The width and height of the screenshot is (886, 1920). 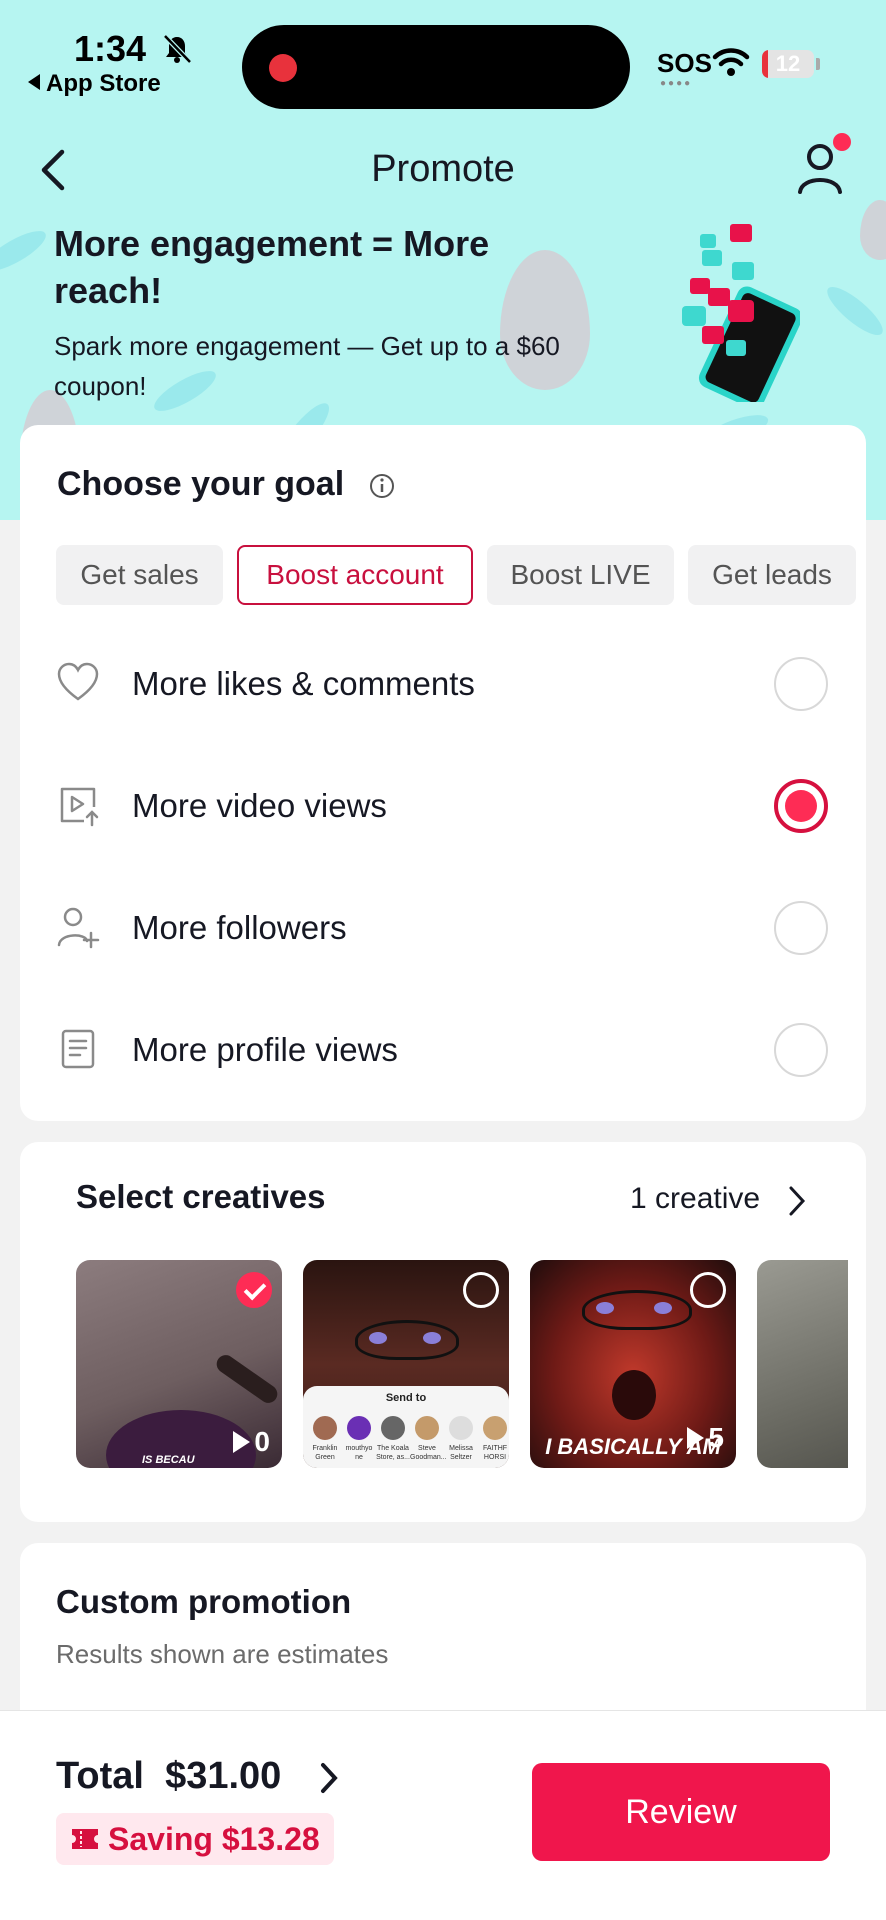 I want to click on battery-percent: 12, so click(x=788, y=63).